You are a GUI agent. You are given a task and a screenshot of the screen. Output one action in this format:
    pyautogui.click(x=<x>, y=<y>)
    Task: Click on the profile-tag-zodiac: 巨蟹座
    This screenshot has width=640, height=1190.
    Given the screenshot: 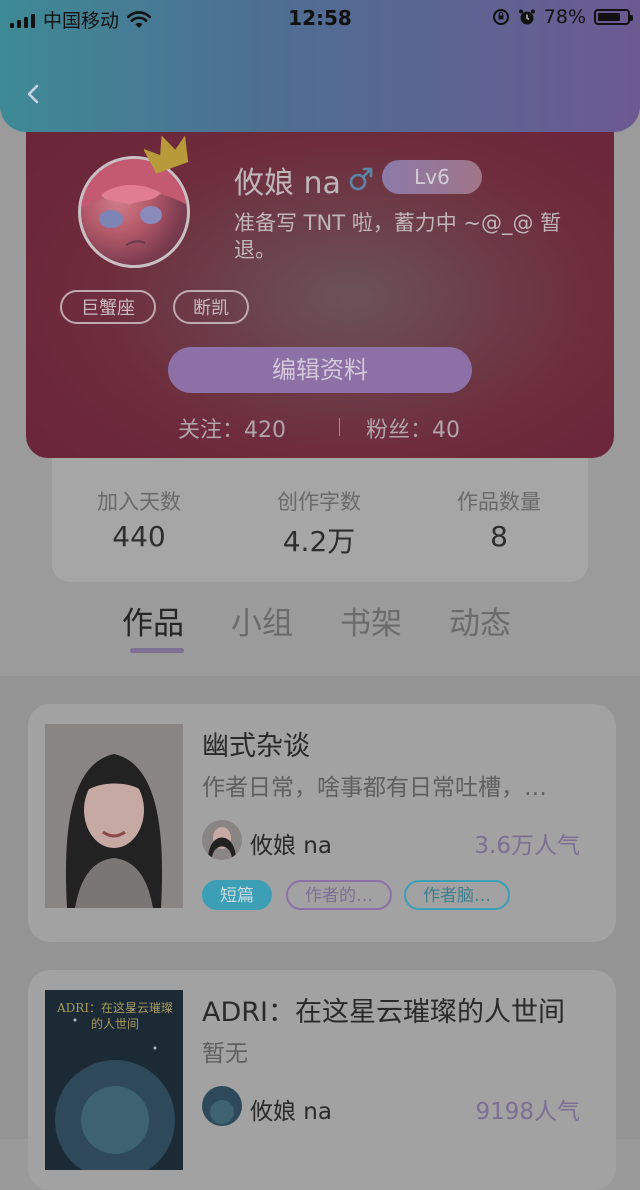 What is the action you would take?
    pyautogui.click(x=108, y=307)
    